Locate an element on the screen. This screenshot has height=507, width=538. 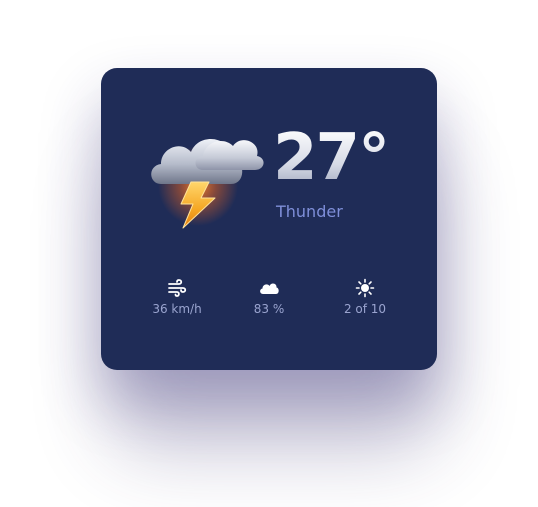
wind-stat: 36 km/h is located at coordinates (177, 297).